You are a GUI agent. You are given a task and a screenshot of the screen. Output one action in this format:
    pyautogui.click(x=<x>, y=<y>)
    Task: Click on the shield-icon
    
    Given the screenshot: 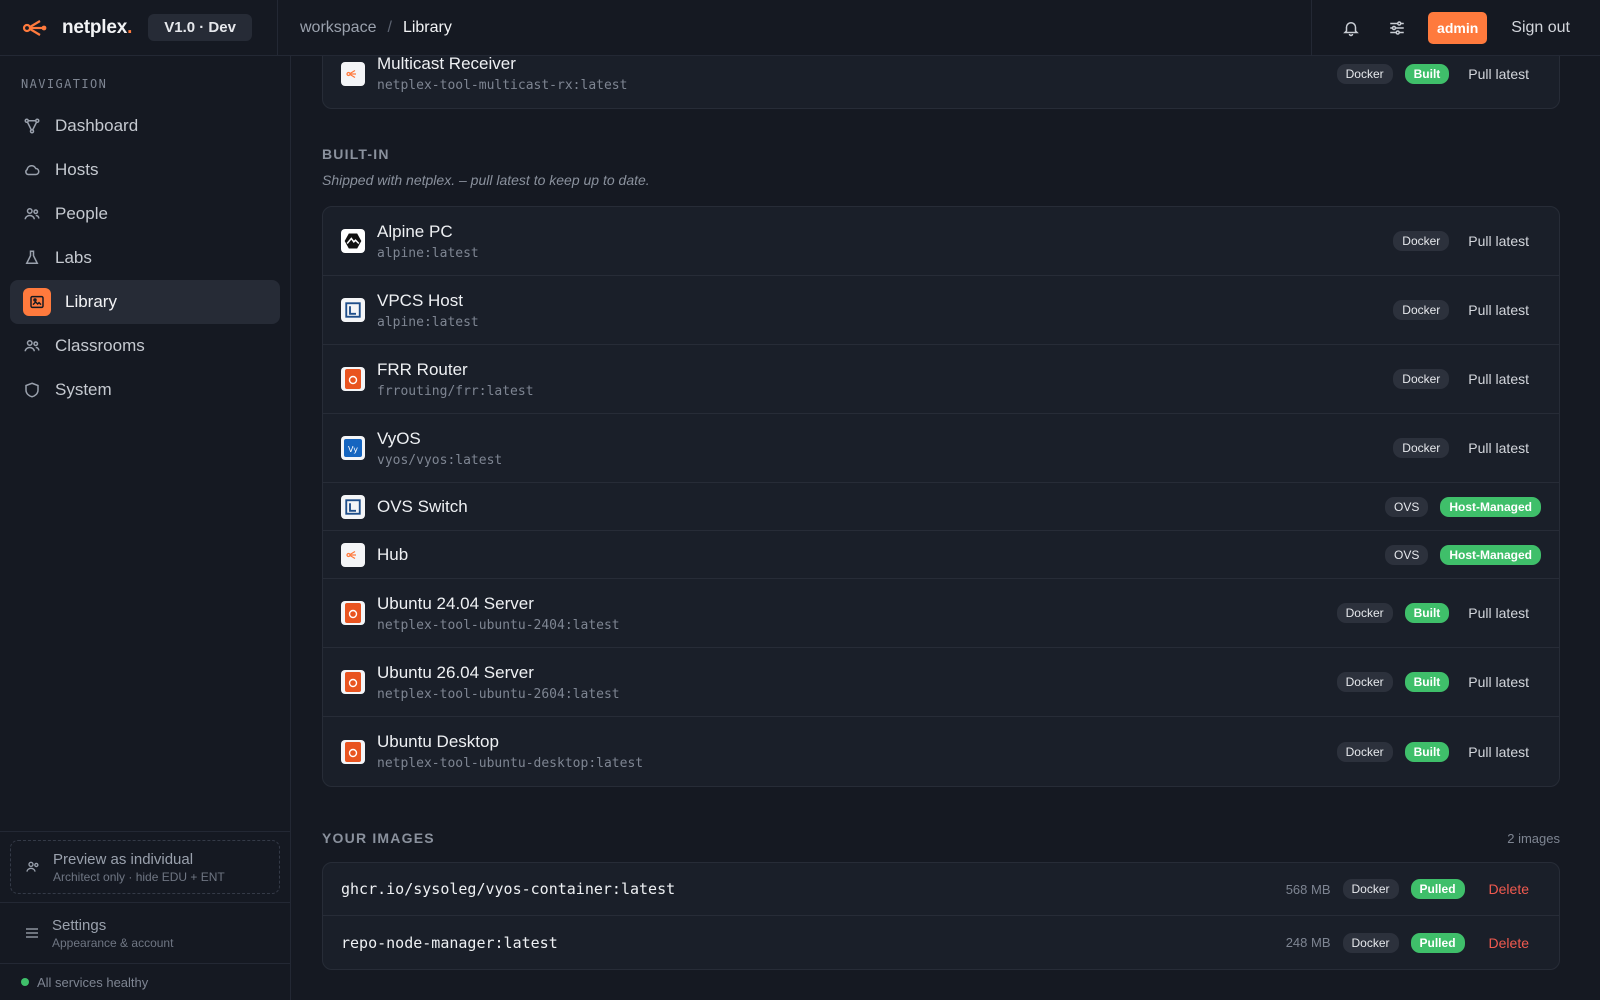 What is the action you would take?
    pyautogui.click(x=32, y=390)
    